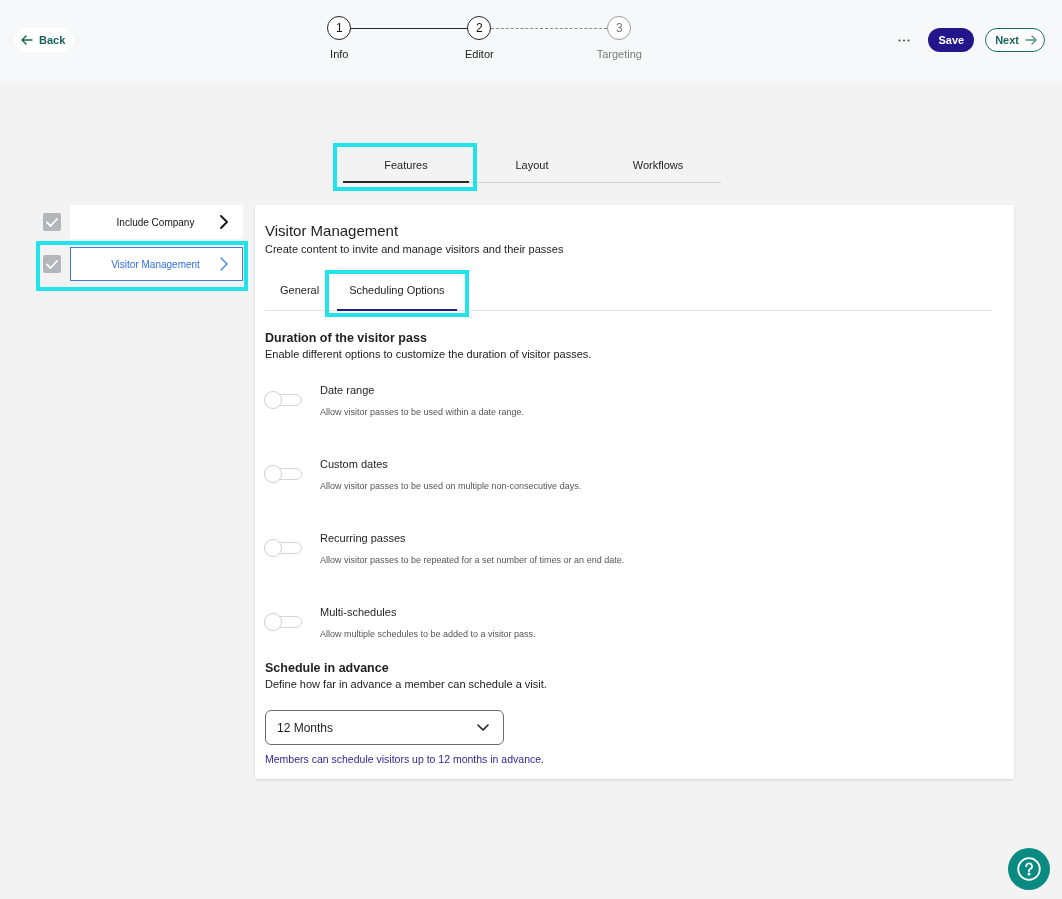  I want to click on tab: Scheduling Options, so click(397, 291).